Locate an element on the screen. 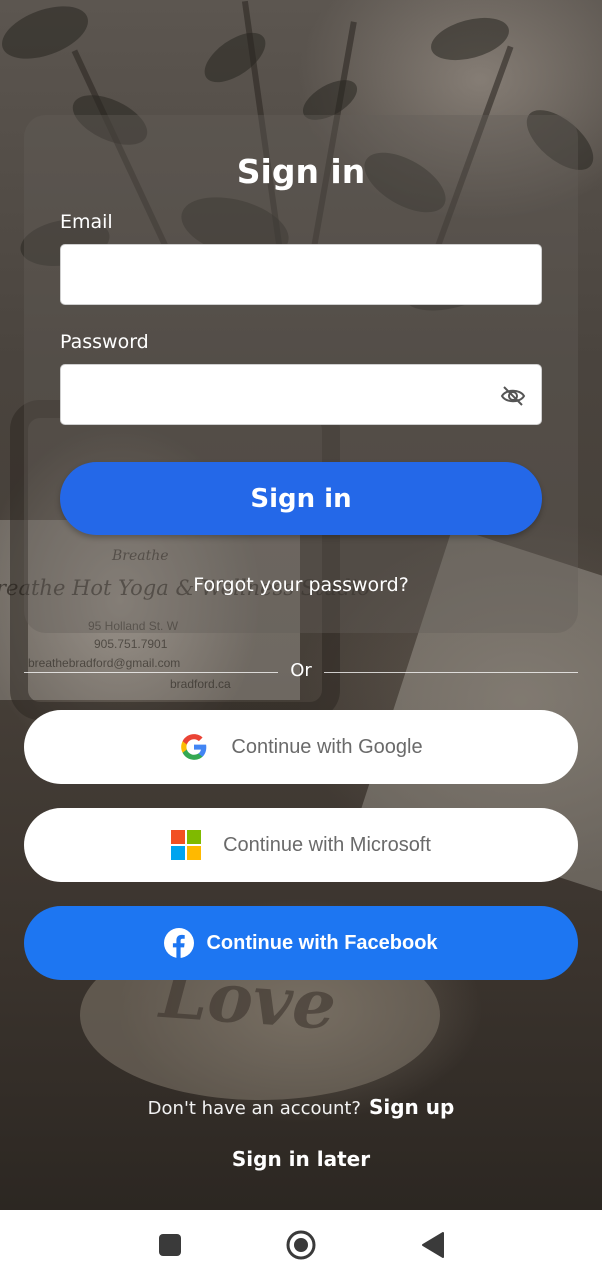 This screenshot has height=1280, width=602. password-field is located at coordinates (301, 394).